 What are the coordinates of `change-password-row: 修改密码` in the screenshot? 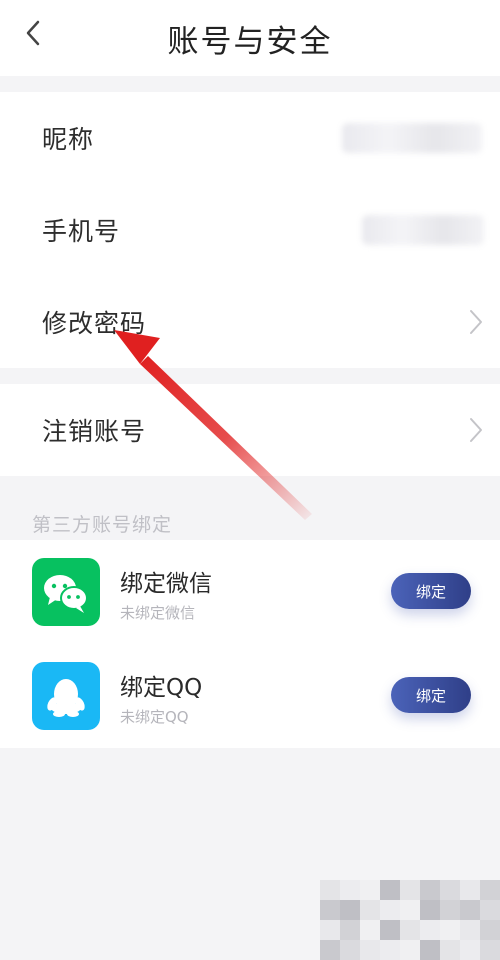 It's located at (250, 322).